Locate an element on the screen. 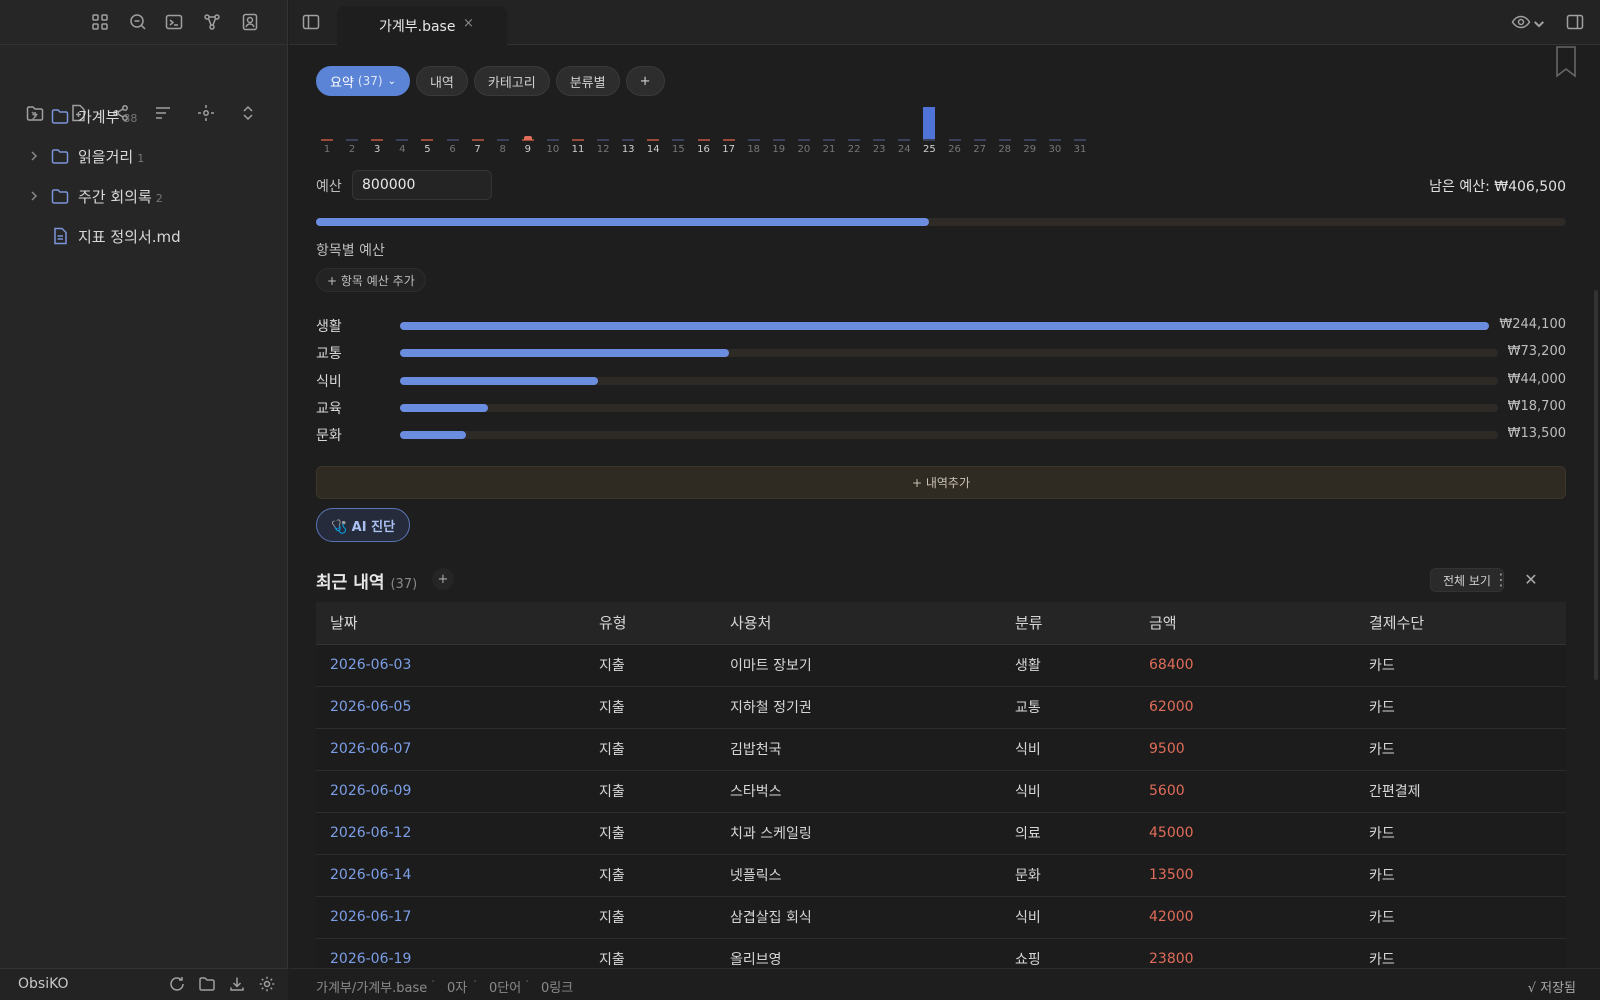 This screenshot has height=1000, width=1600. column-header: 사용처 is located at coordinates (858, 623).